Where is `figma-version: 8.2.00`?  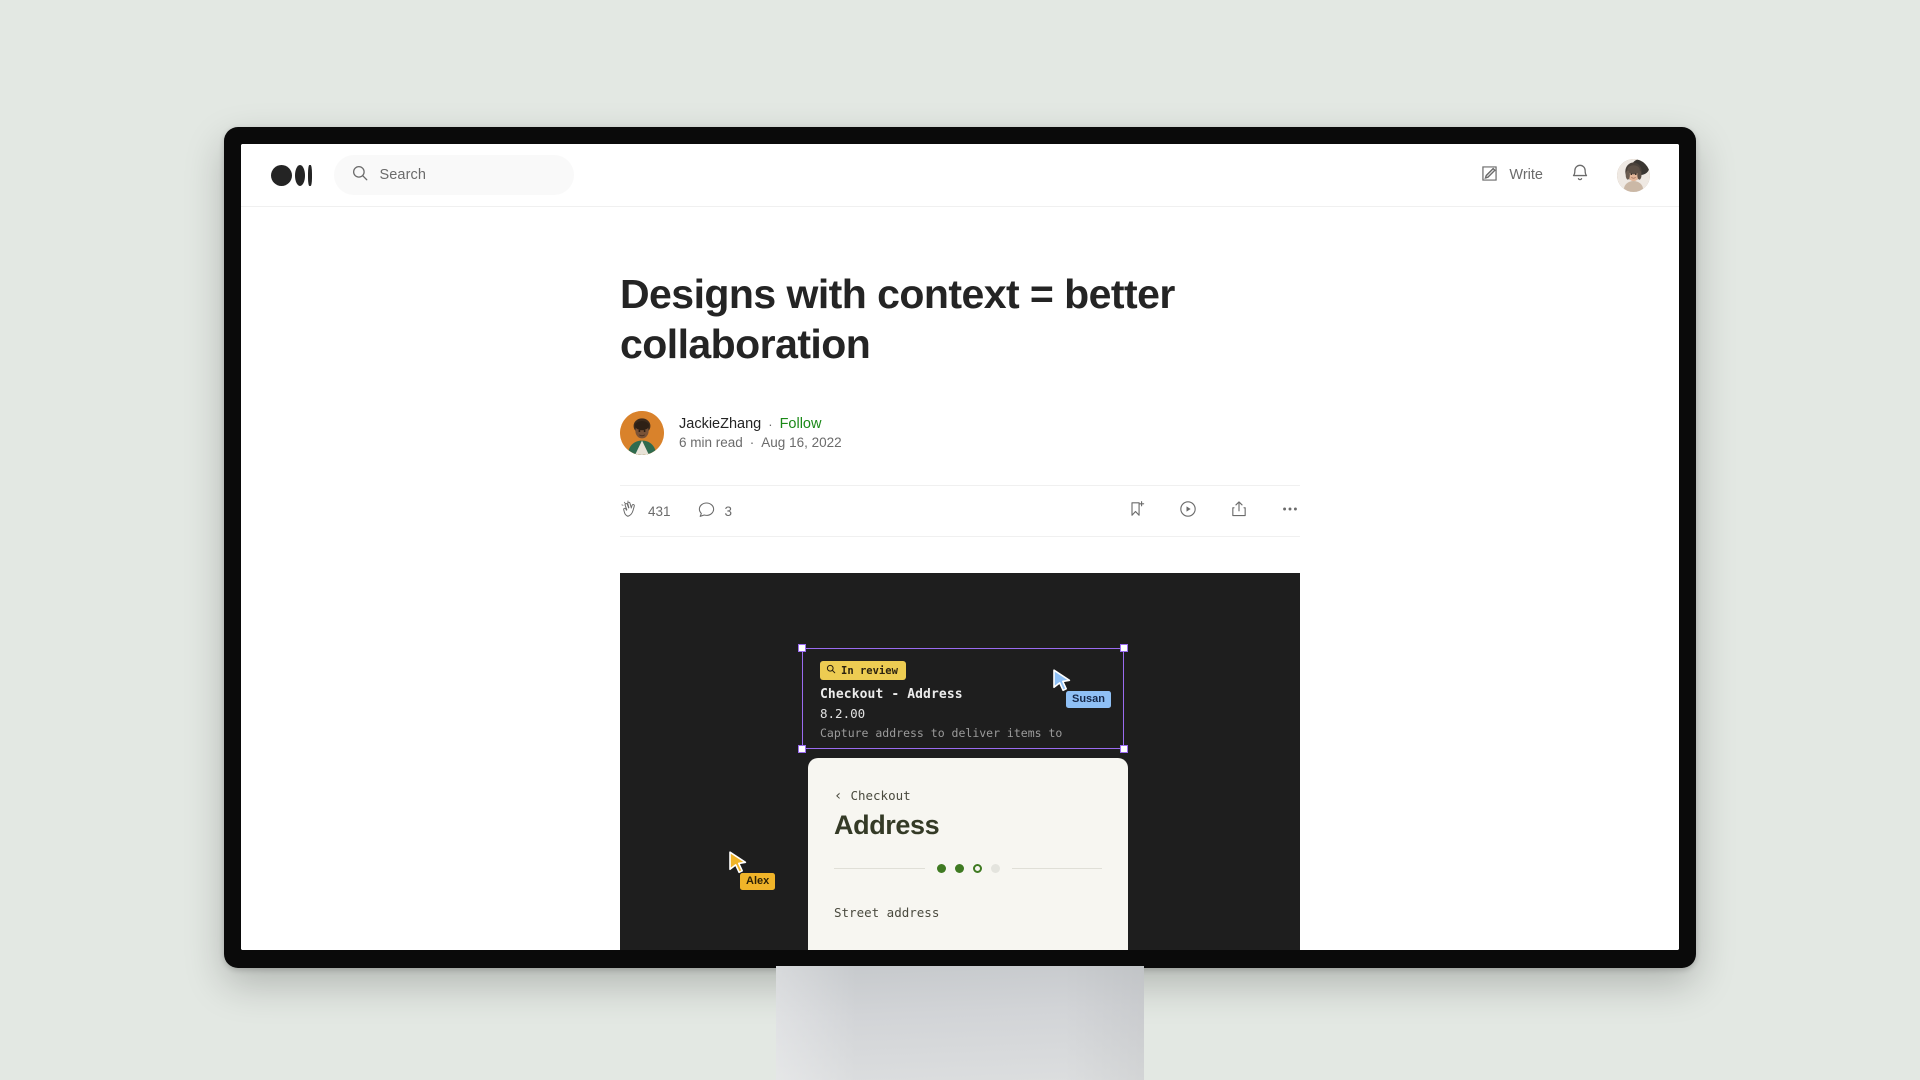 figma-version: 8.2.00 is located at coordinates (843, 714).